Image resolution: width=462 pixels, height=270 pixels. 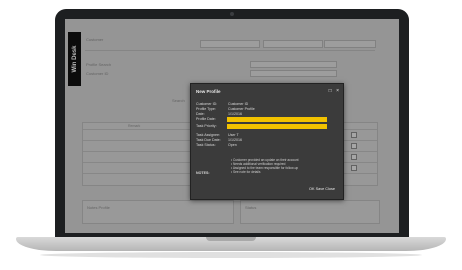 What do you see at coordinates (208, 91) in the screenshot?
I see `modal-title: New Profile` at bounding box center [208, 91].